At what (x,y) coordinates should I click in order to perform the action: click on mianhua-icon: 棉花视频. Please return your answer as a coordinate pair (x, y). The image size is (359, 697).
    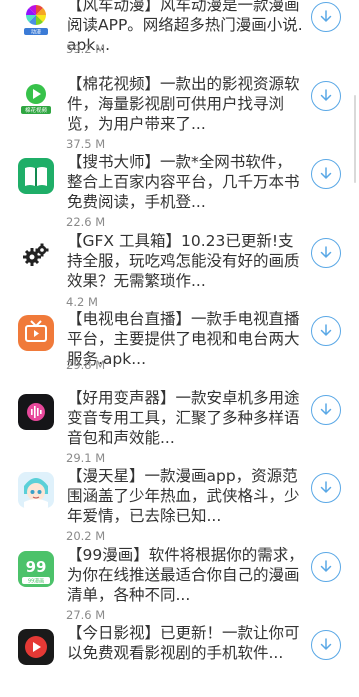
    Looking at the image, I should click on (36, 97).